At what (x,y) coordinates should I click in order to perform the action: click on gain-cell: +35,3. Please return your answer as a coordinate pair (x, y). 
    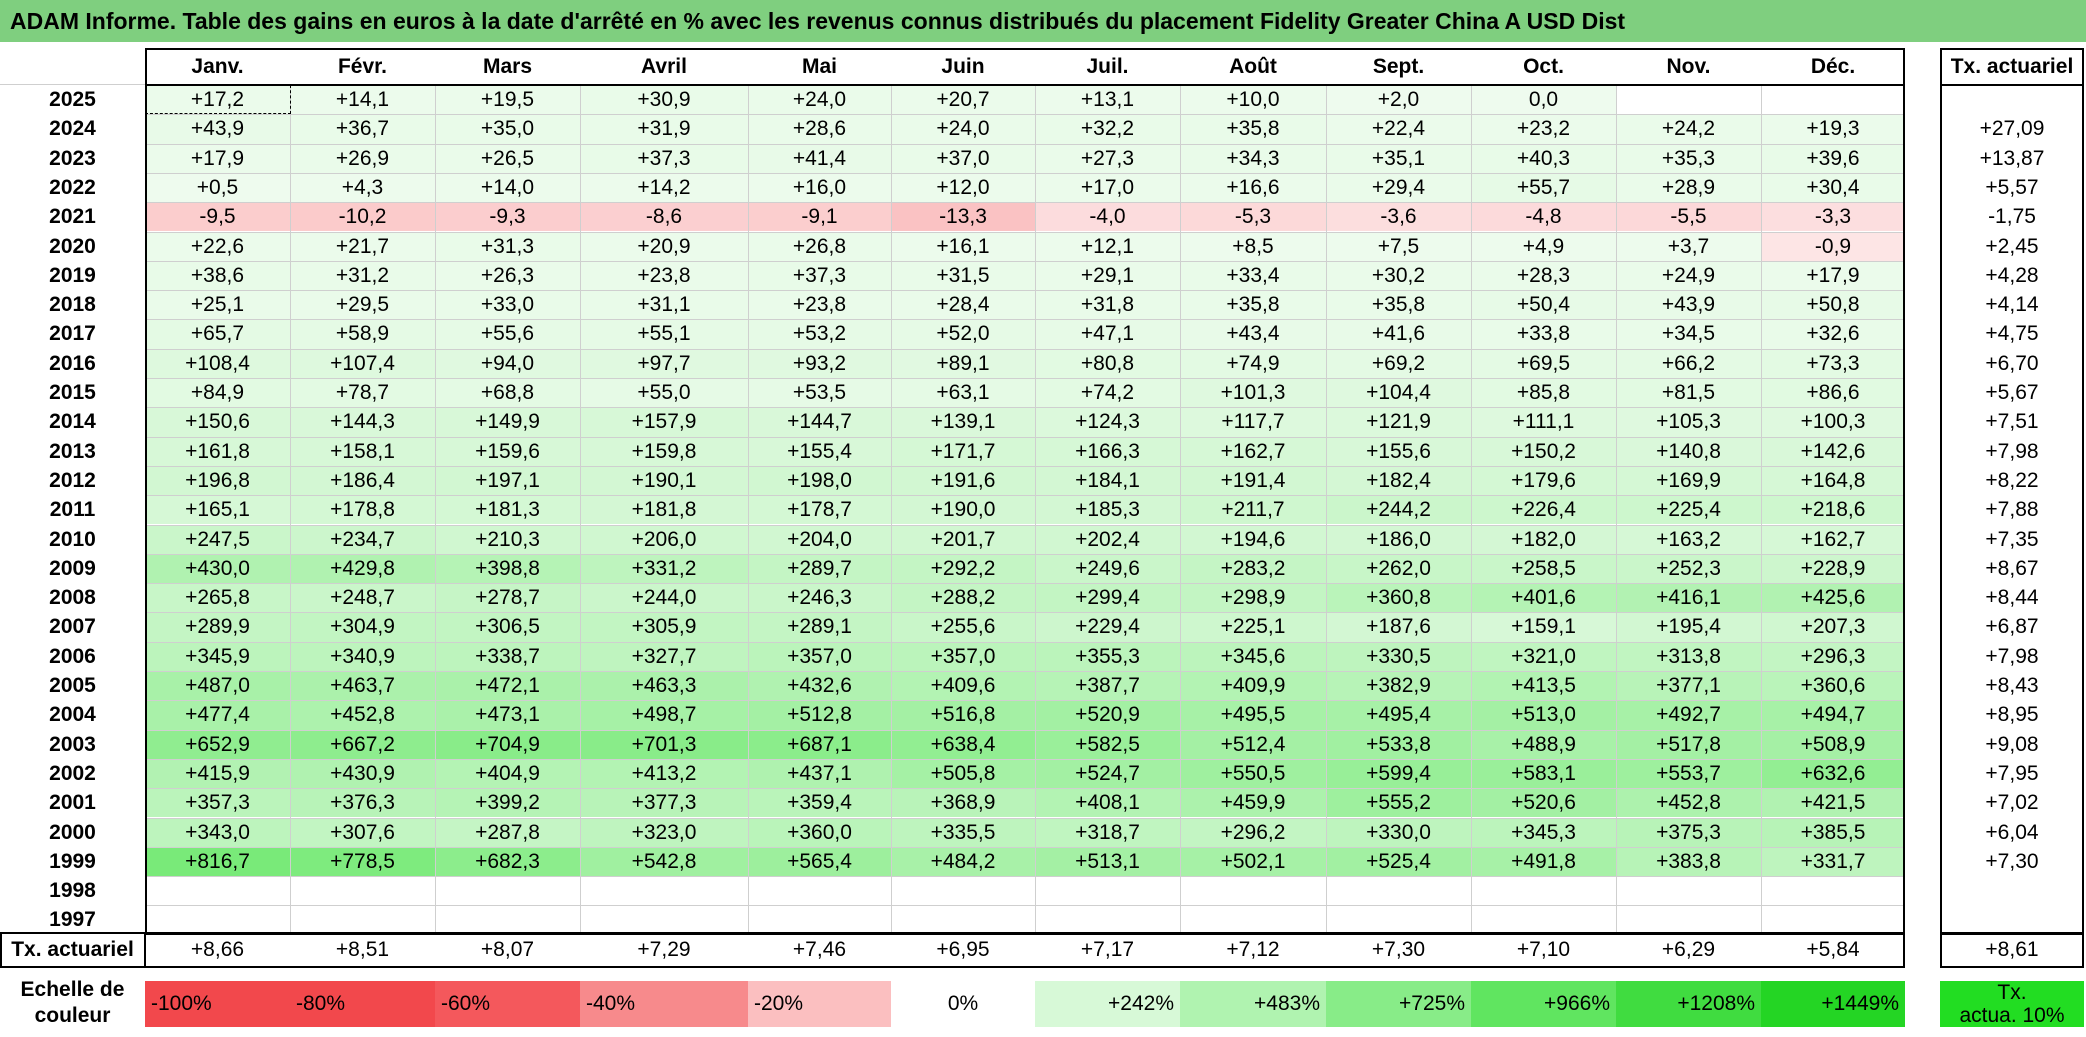
    Looking at the image, I should click on (1688, 158).